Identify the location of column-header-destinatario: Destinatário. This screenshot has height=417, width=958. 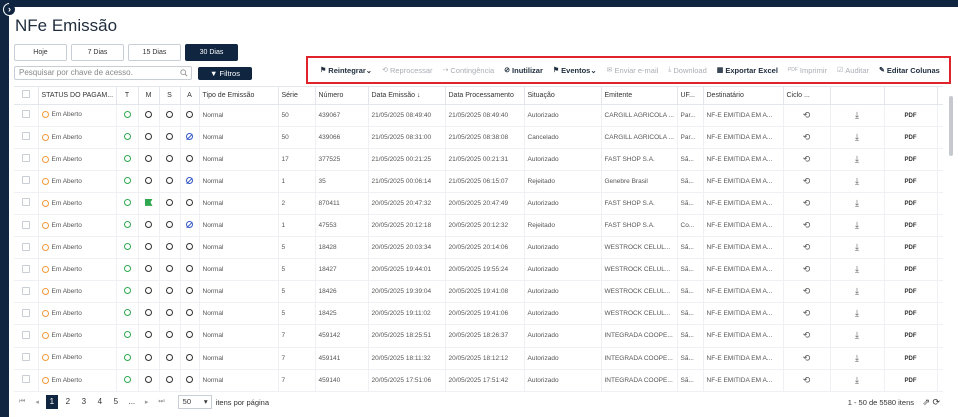
(743, 96).